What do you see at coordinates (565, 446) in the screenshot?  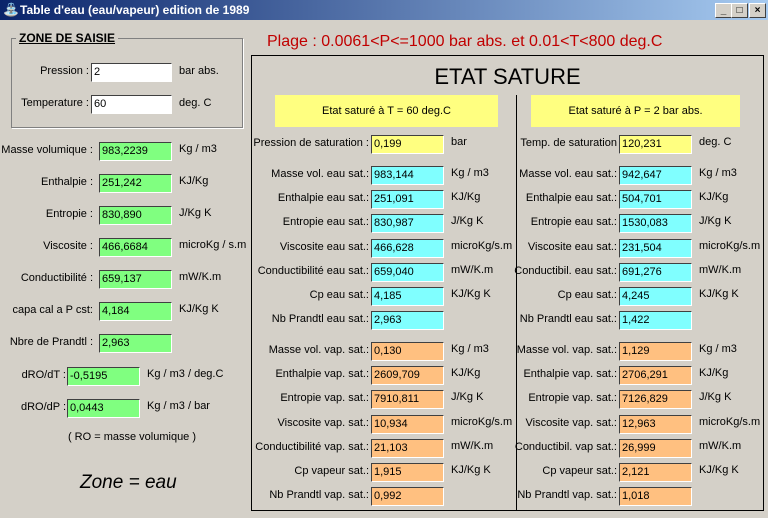 I see `by_P-vapor-4-label: Conductibil. vap sat.:` at bounding box center [565, 446].